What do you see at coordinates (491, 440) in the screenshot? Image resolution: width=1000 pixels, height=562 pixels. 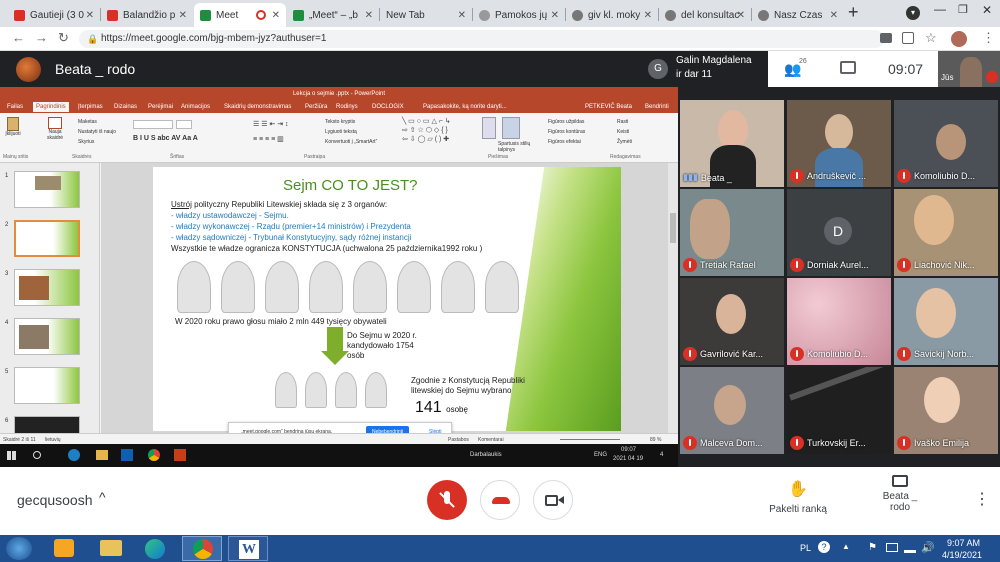 I see `comments-button: Komentarai` at bounding box center [491, 440].